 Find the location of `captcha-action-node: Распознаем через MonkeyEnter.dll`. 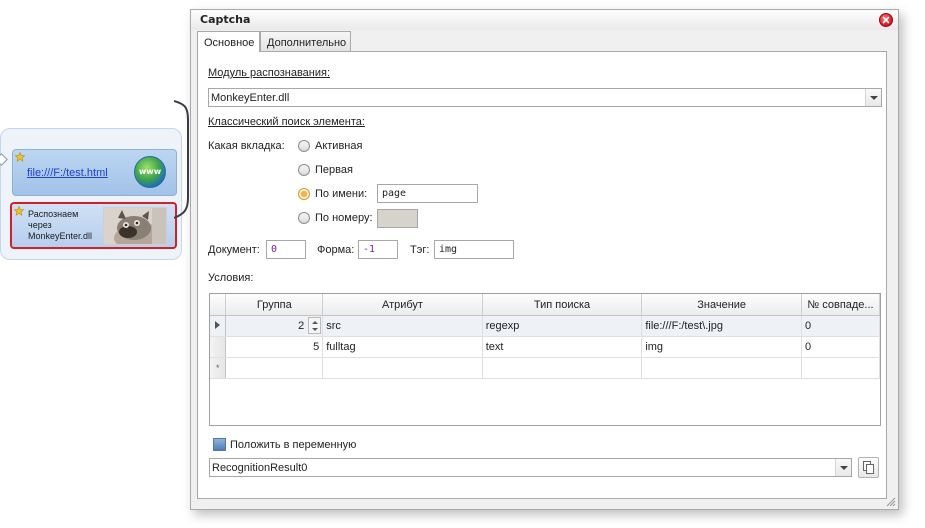

captcha-action-node: Распознаем через MonkeyEnter.dll is located at coordinates (93, 225).